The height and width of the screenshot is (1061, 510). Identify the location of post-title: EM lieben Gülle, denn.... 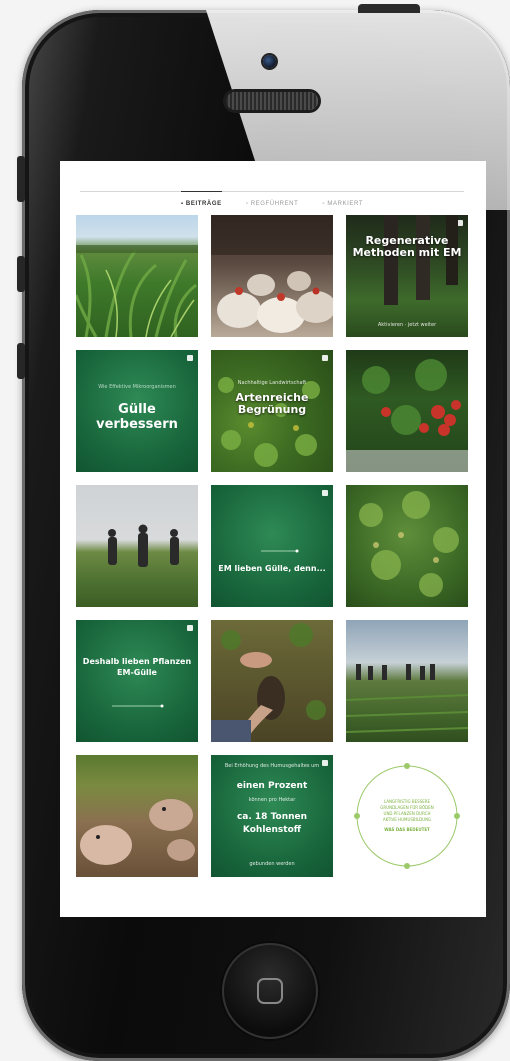
(272, 568).